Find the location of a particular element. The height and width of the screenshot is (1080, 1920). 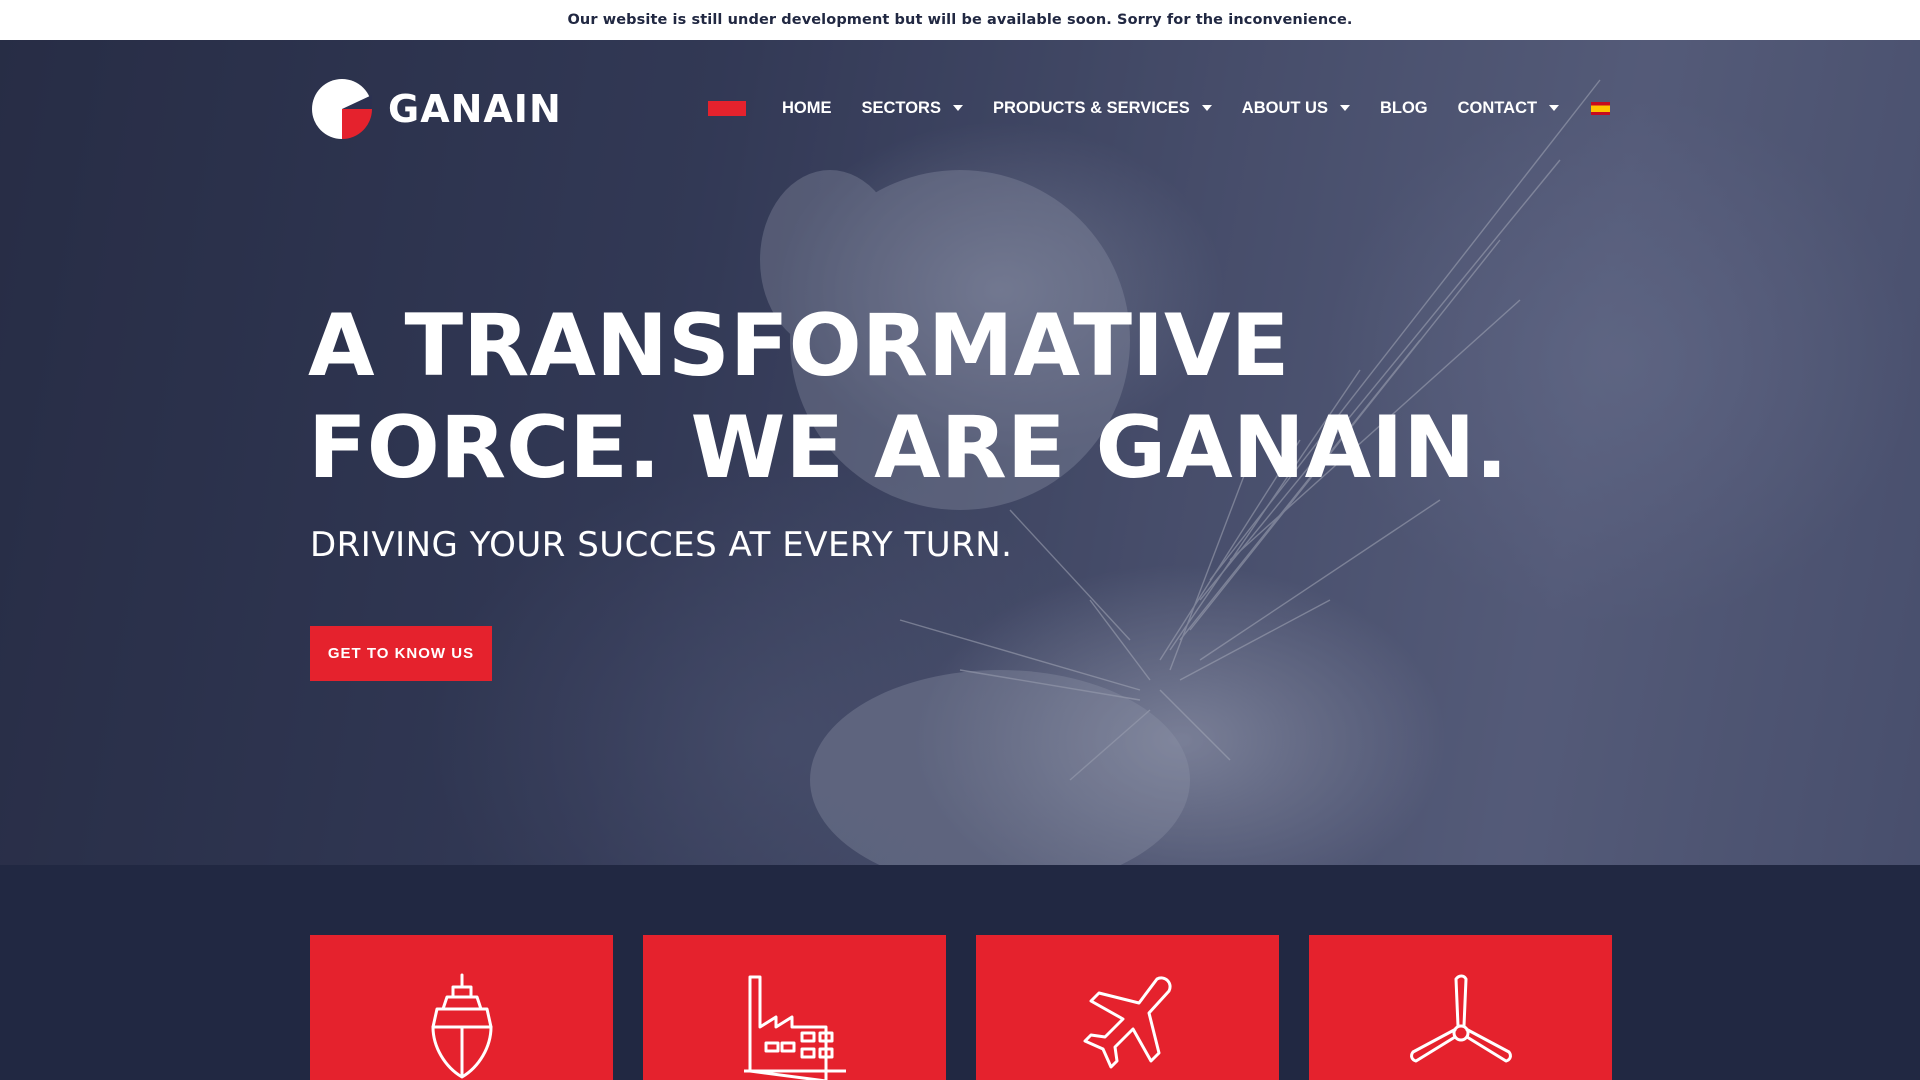

nav-blog-label: BLOG is located at coordinates (1403, 107).